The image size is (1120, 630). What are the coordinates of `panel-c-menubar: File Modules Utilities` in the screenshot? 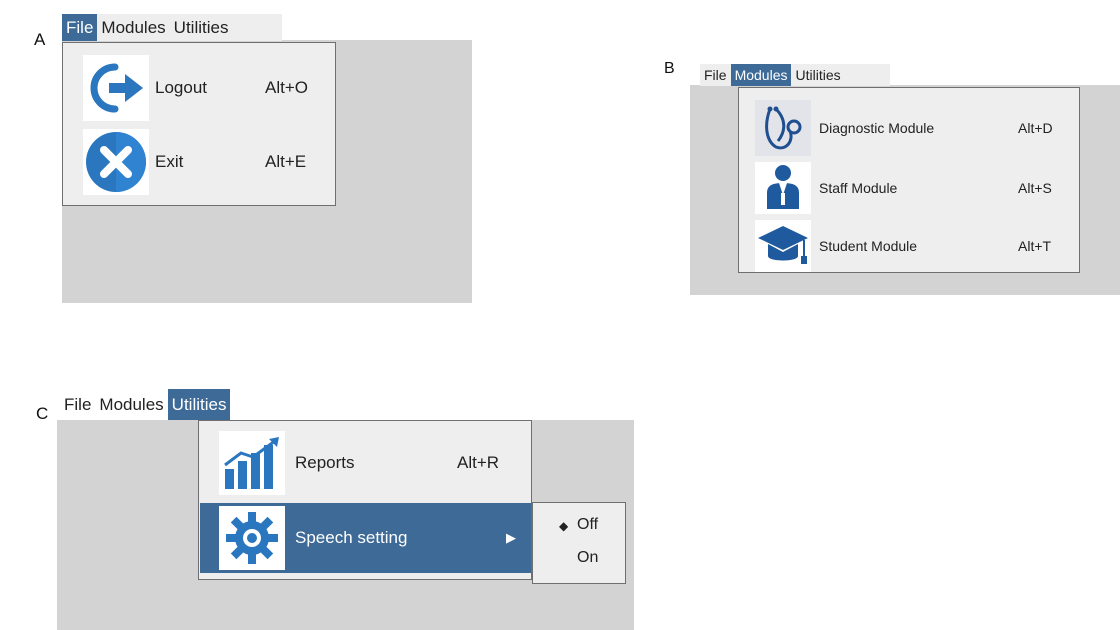 It's located at (171, 404).